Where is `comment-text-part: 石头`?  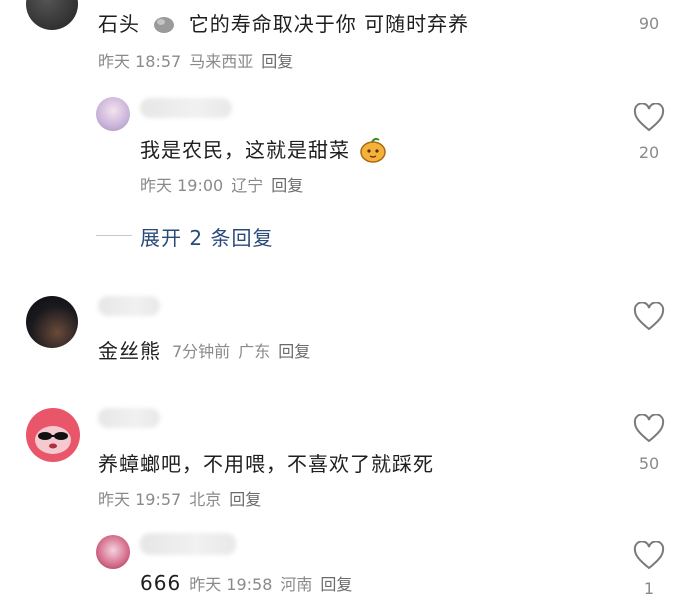 comment-text-part: 石头 is located at coordinates (119, 24).